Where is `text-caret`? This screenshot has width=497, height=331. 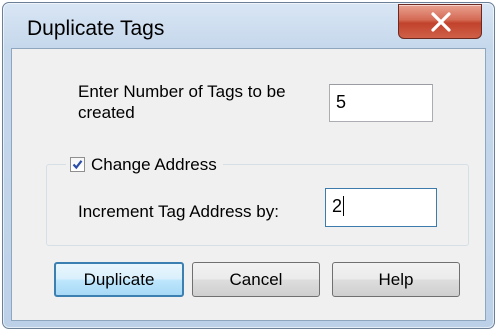
text-caret is located at coordinates (344, 206).